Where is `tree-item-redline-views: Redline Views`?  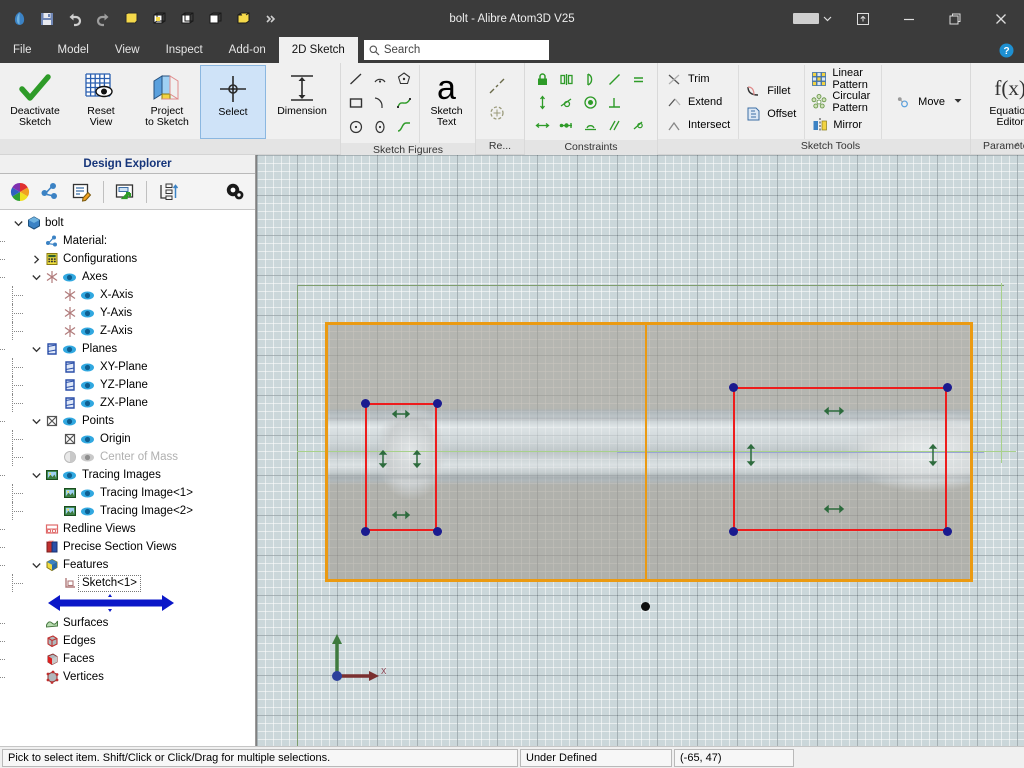
tree-item-redline-views: Redline Views is located at coordinates (127, 529).